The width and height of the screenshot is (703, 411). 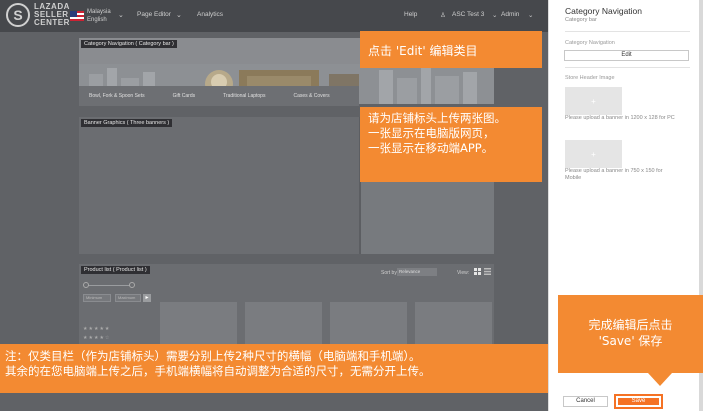 What do you see at coordinates (86, 285) in the screenshot?
I see `slider-handle-min` at bounding box center [86, 285].